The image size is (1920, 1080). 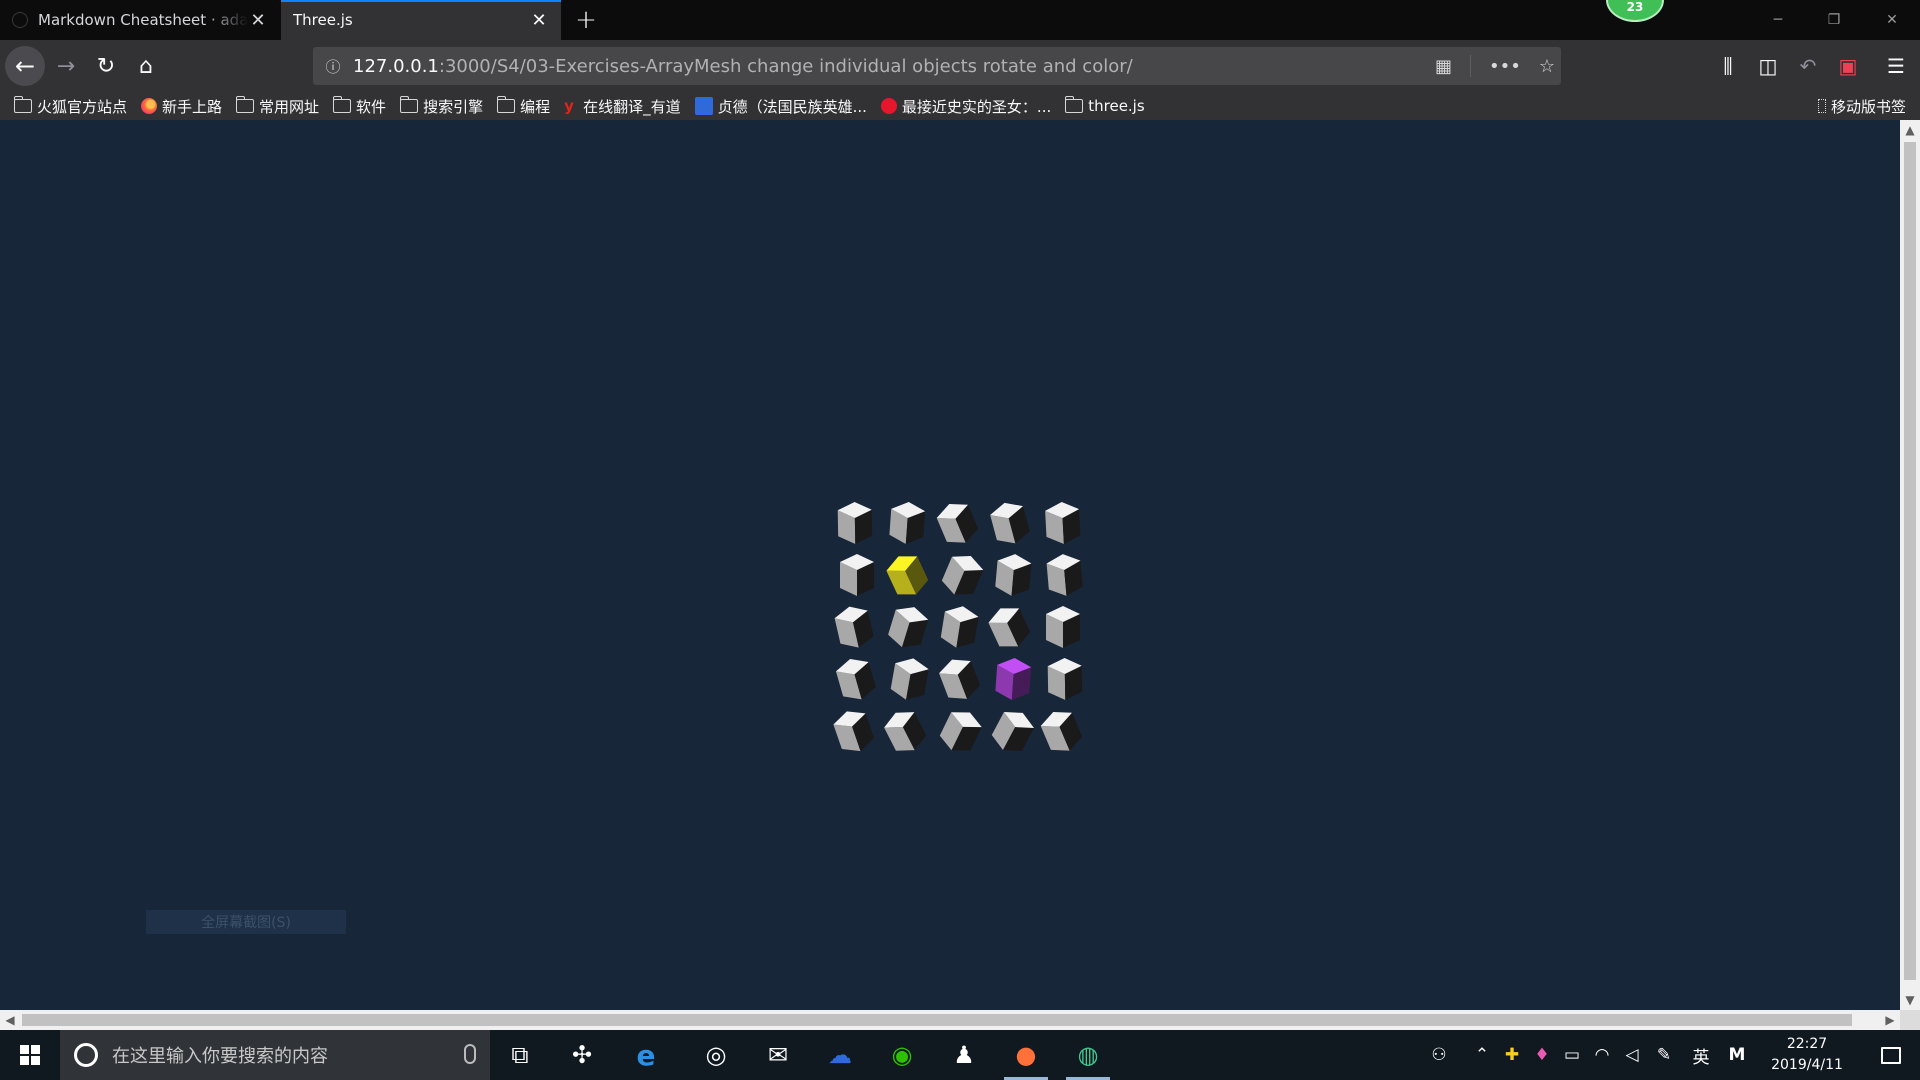 What do you see at coordinates (30, 1055) in the screenshot?
I see `start-button` at bounding box center [30, 1055].